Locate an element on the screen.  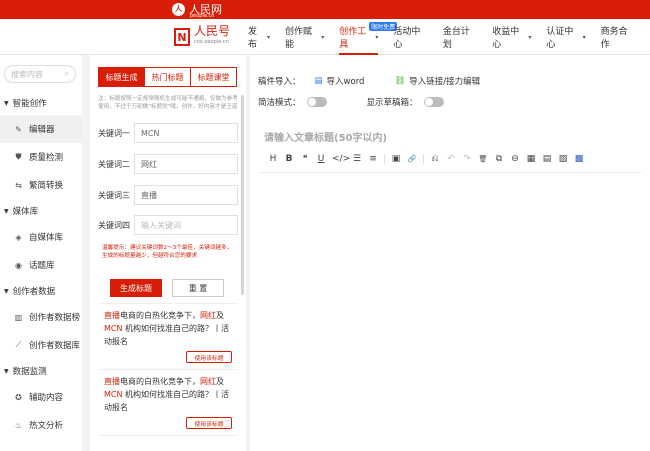
sidebar-item-database: ⟋ 创作者数据库 is located at coordinates (41, 345).